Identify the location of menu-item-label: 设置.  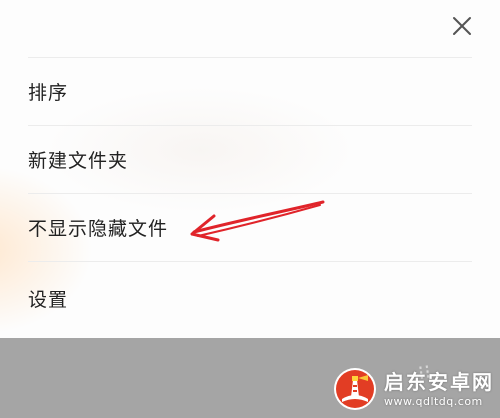
(48, 300).